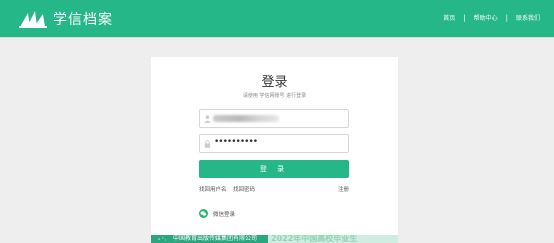  Describe the element at coordinates (207, 119) in the screenshot. I see `user-icon` at that location.